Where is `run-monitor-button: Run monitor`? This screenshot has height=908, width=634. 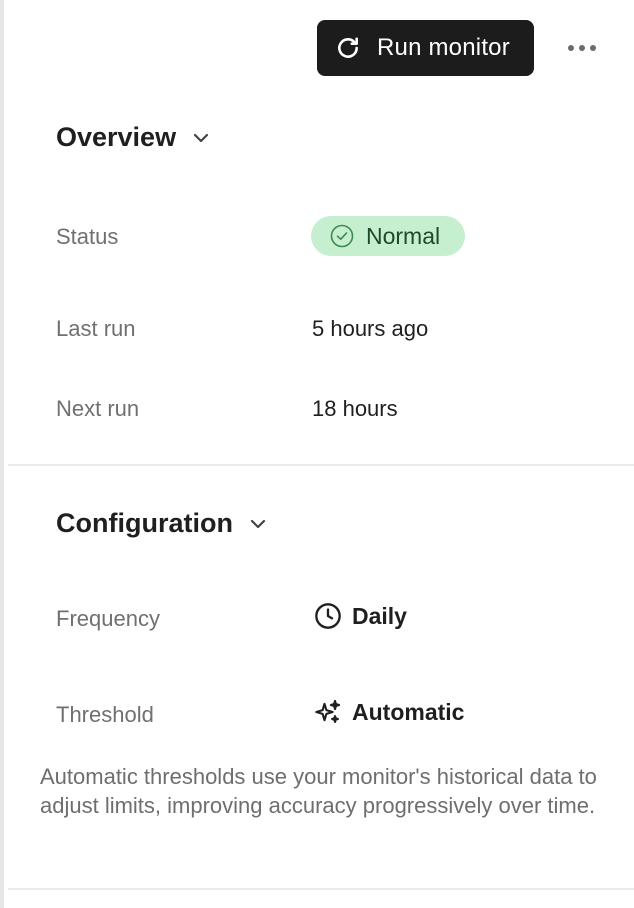 run-monitor-button: Run monitor is located at coordinates (425, 48).